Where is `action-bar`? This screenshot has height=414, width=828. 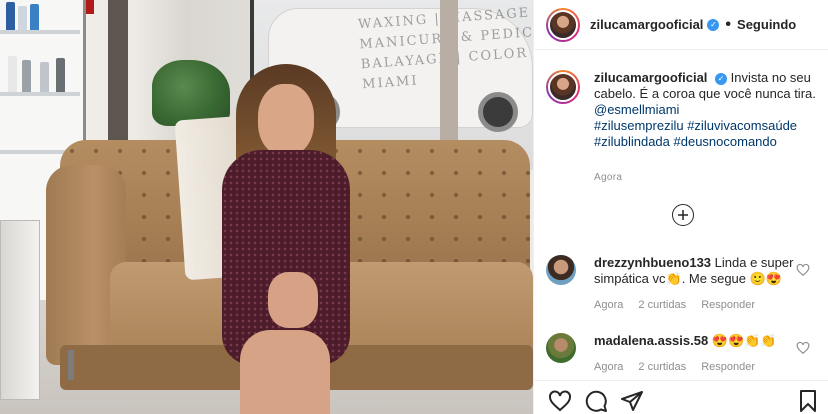
action-bar is located at coordinates (681, 397).